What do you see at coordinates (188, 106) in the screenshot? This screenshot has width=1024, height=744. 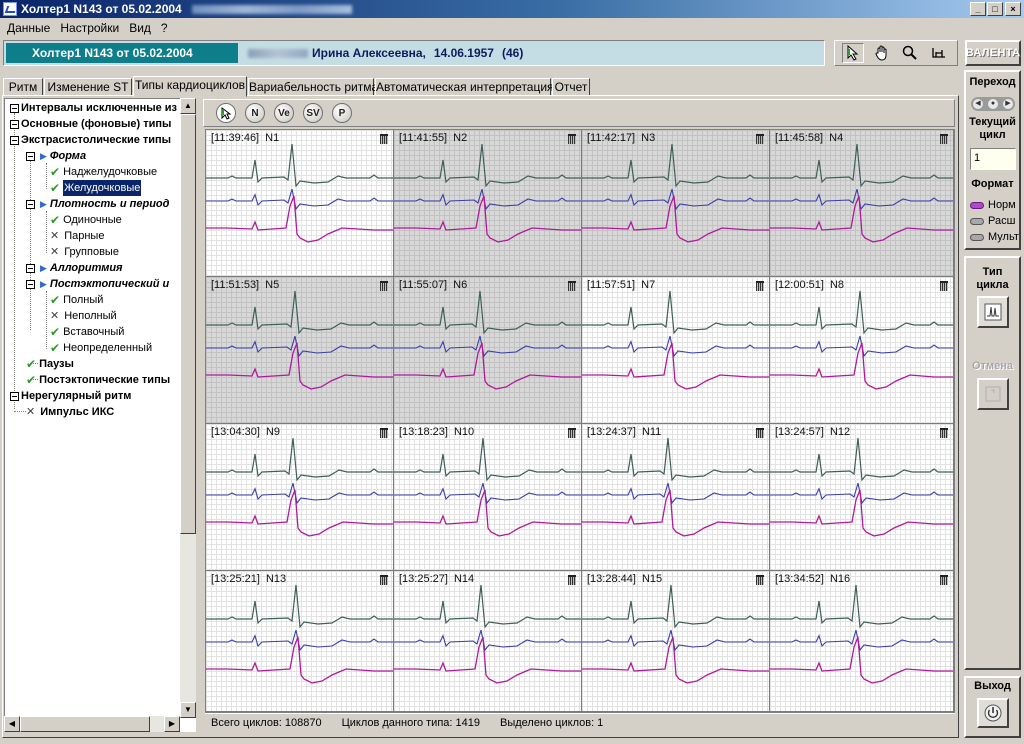 I see `scroll-up-icon: ▲` at bounding box center [188, 106].